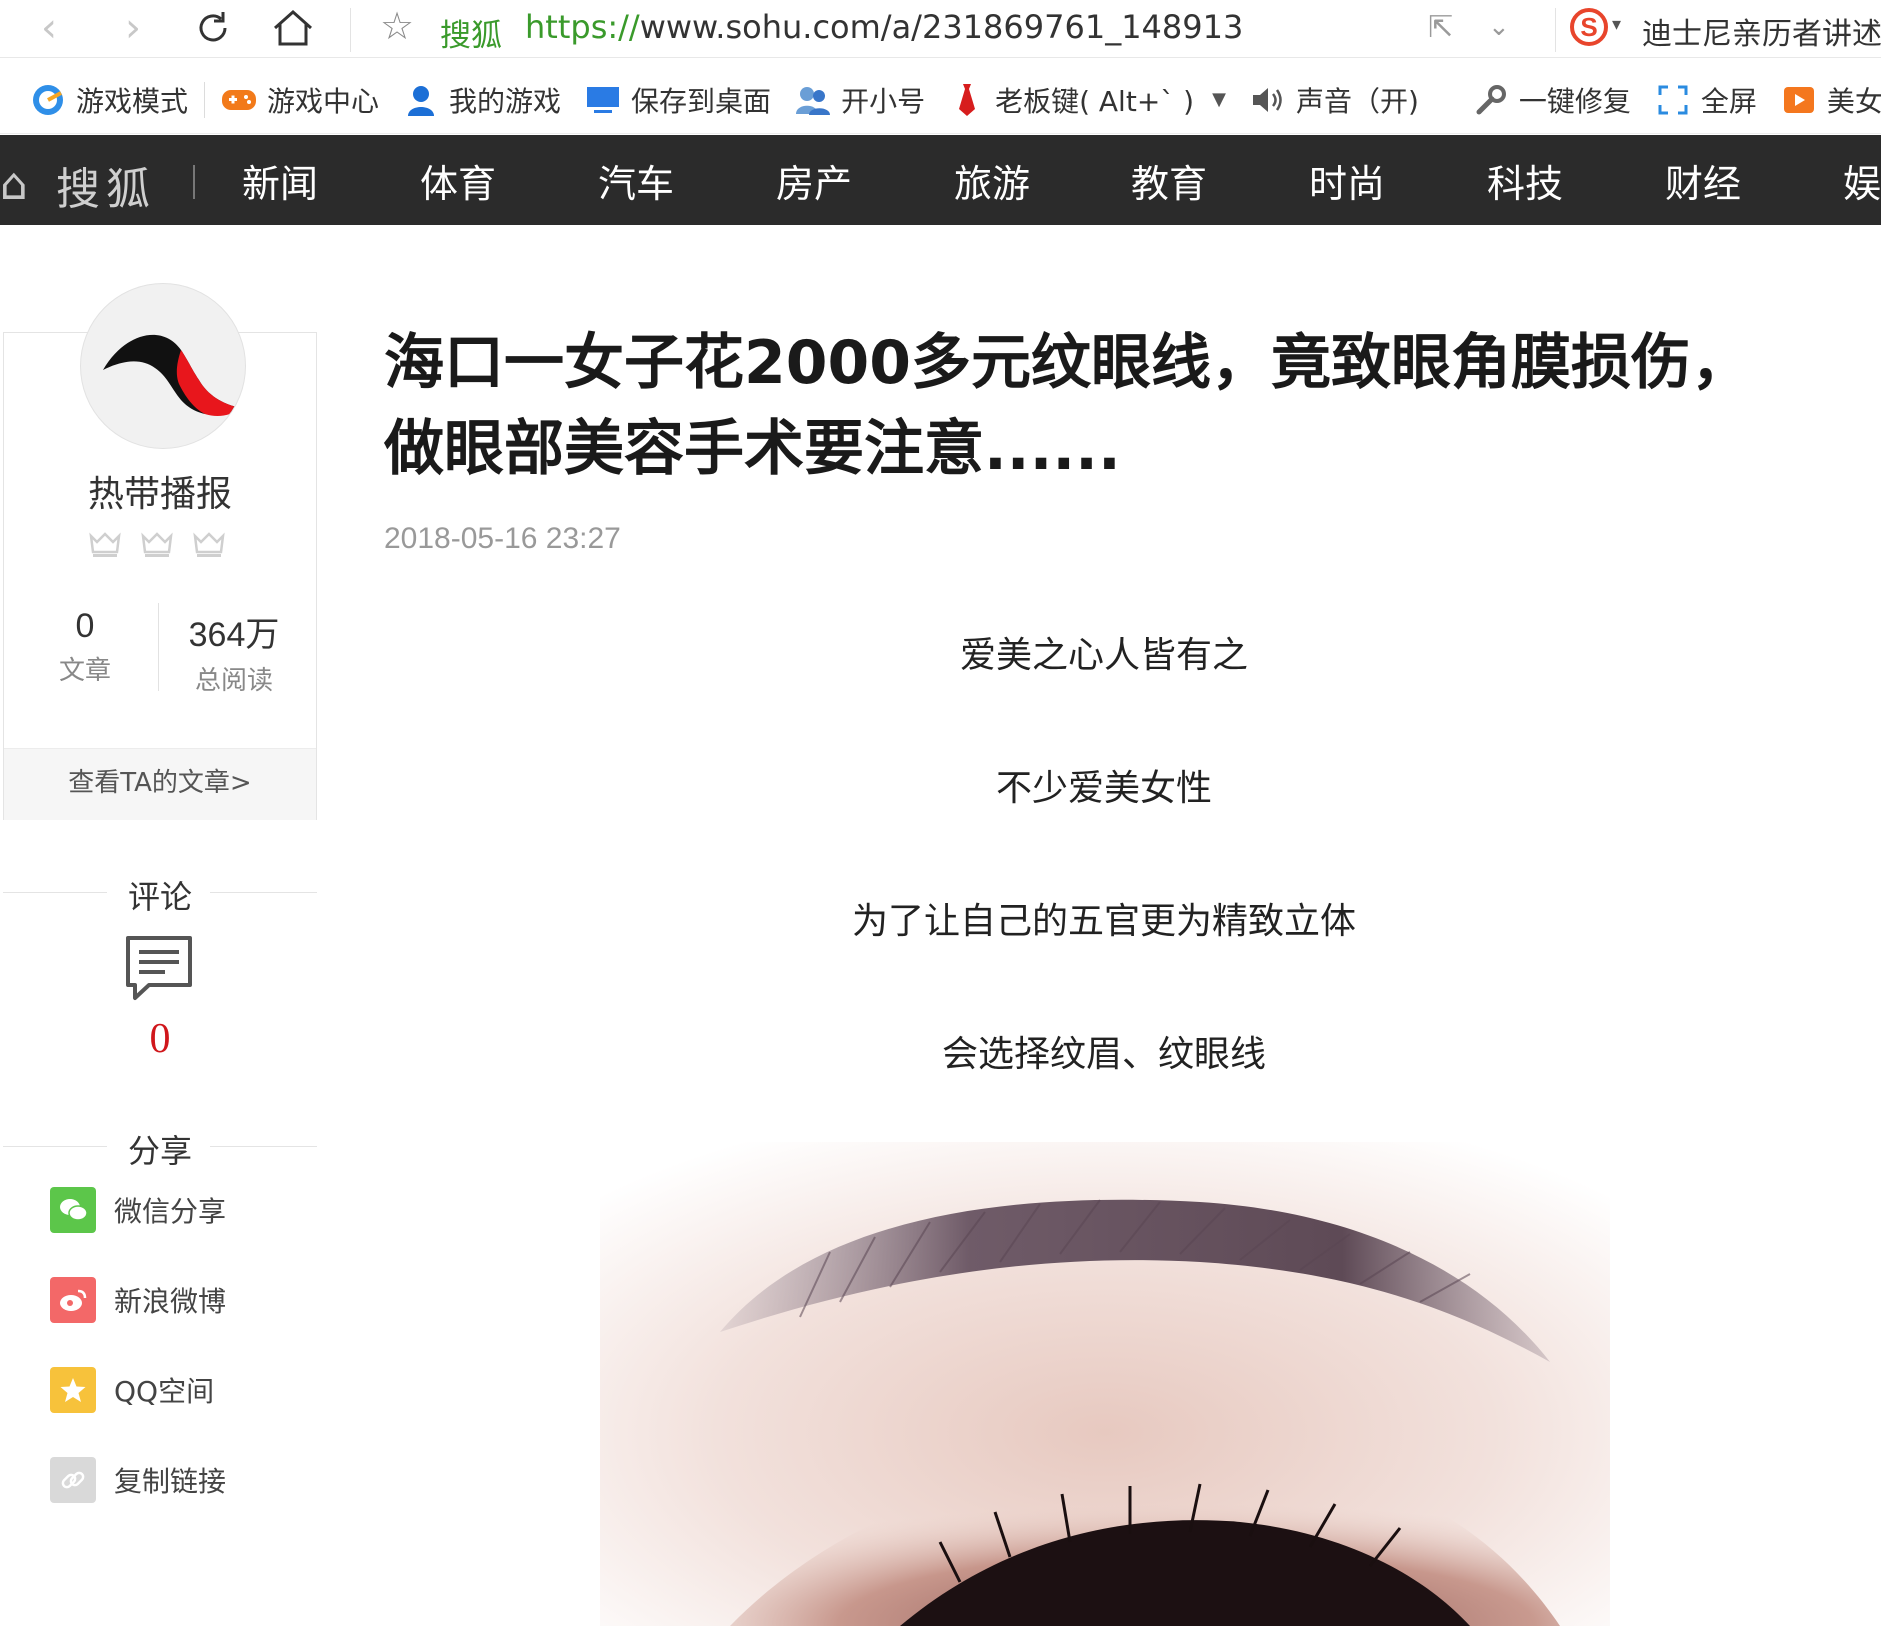 The height and width of the screenshot is (1626, 1881). I want to click on share-wechat-button: 微信分享, so click(138, 1210).